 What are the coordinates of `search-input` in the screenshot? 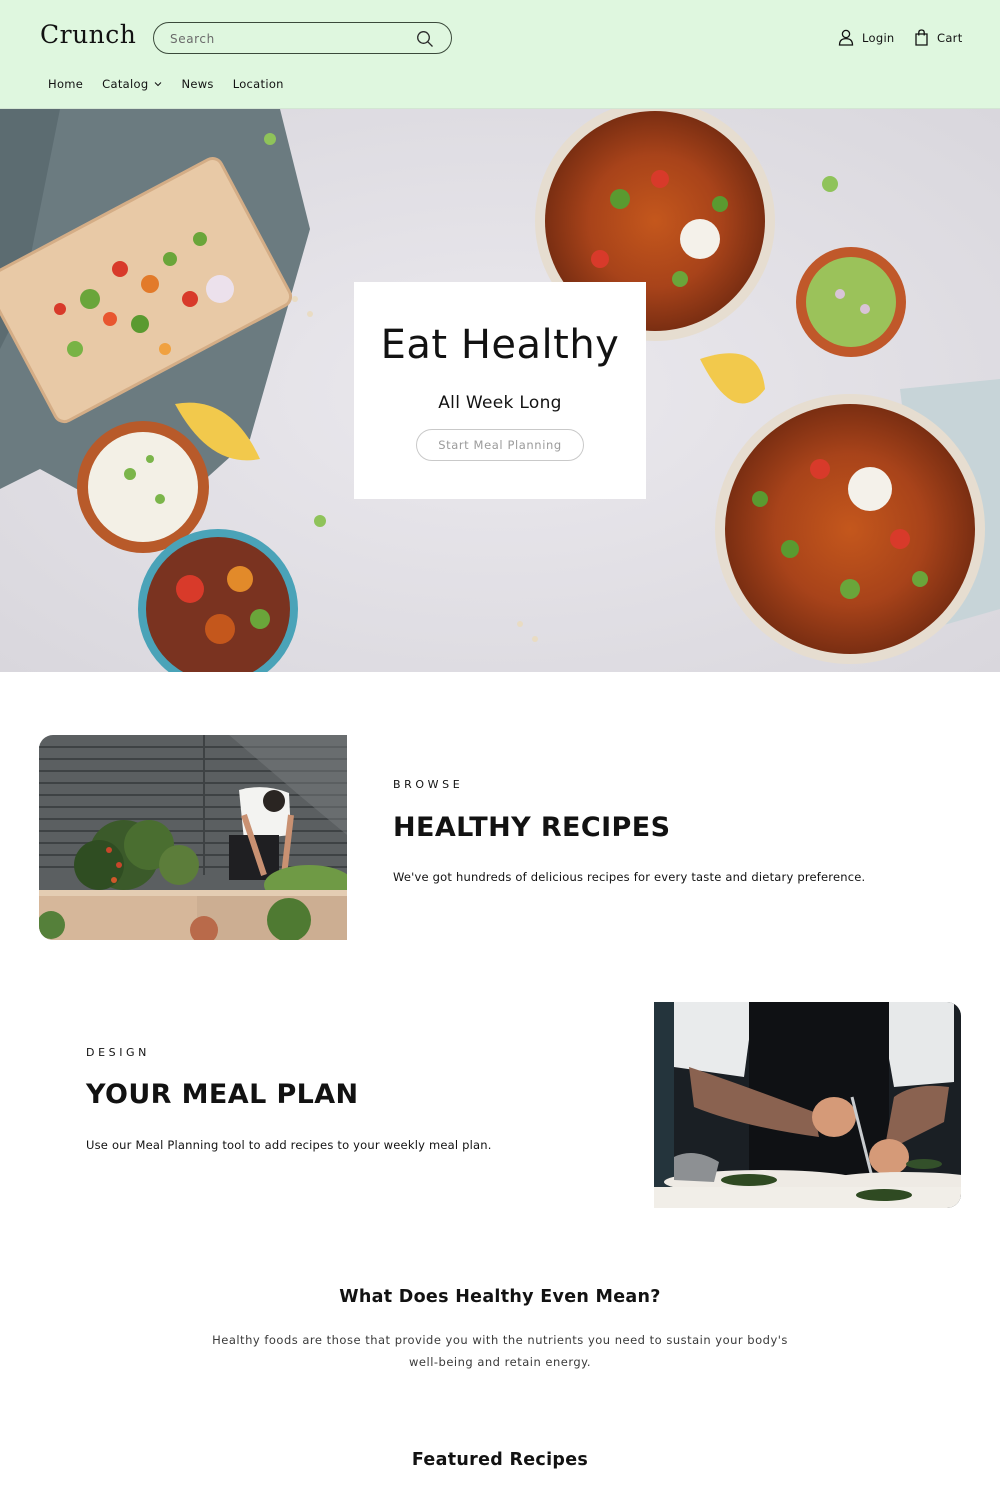 It's located at (290, 39).